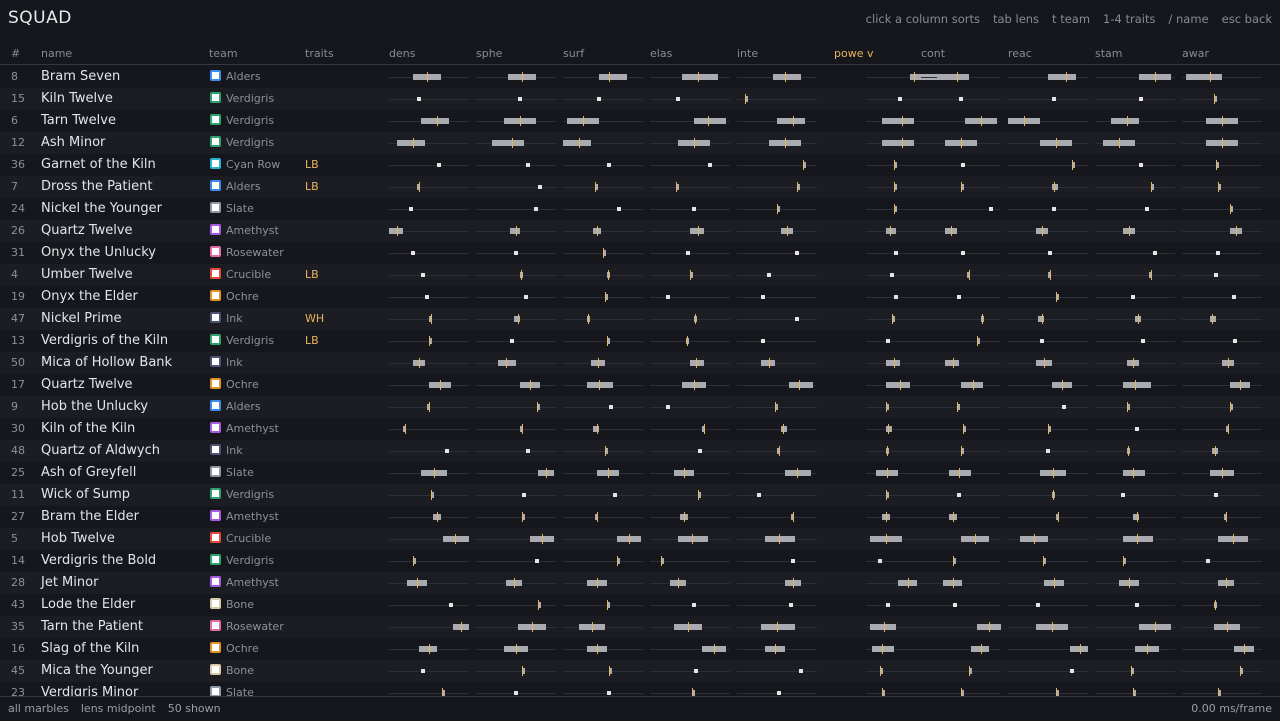 The height and width of the screenshot is (721, 1280). Describe the element at coordinates (107, 362) in the screenshot. I see `marble-name: Mica of Hollow Bank` at that location.